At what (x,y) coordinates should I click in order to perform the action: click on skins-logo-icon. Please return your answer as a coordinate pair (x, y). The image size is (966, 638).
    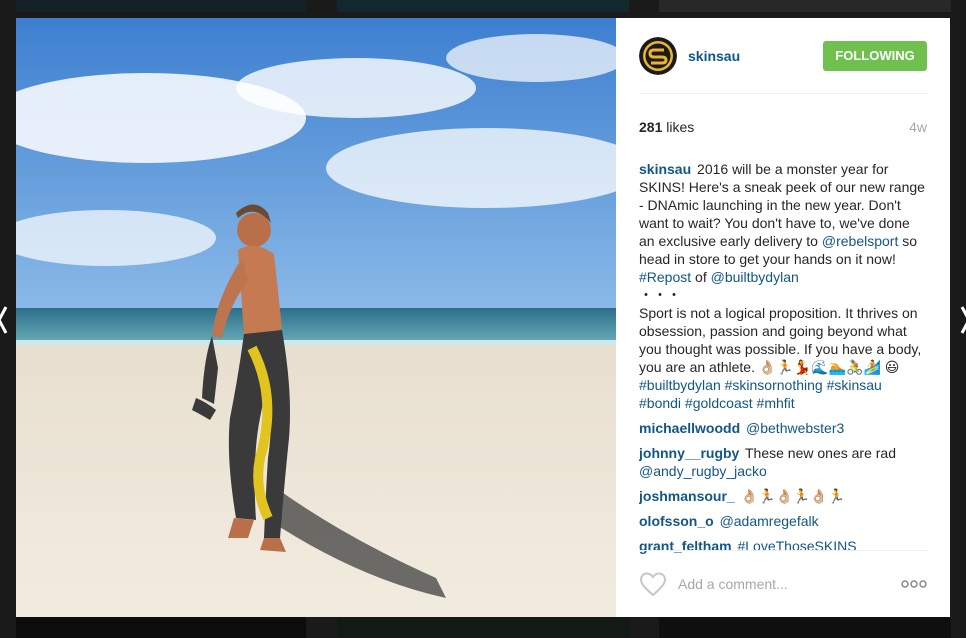
    Looking at the image, I should click on (658, 55).